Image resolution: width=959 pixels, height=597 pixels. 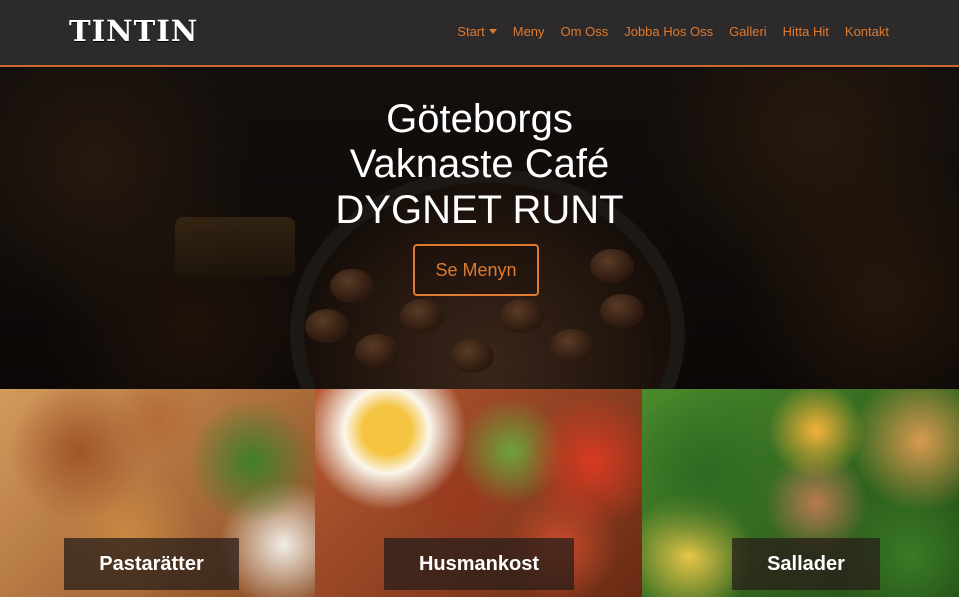 I want to click on hero-line-3: DYGNET RUNT, so click(x=479, y=210).